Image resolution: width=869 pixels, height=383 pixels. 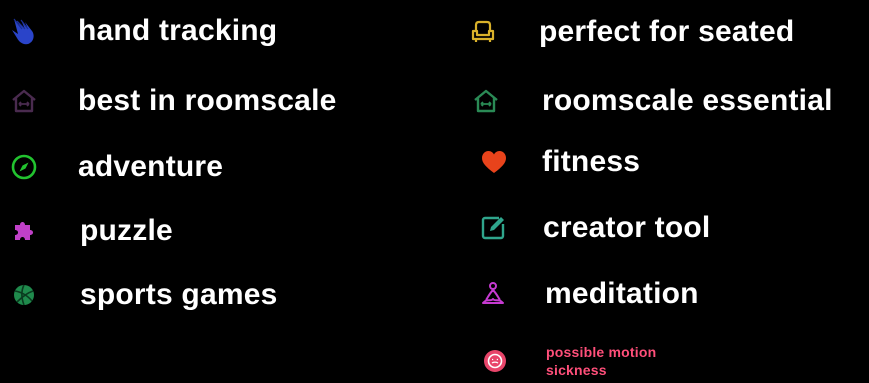 I want to click on heart-icon, so click(x=494, y=162).